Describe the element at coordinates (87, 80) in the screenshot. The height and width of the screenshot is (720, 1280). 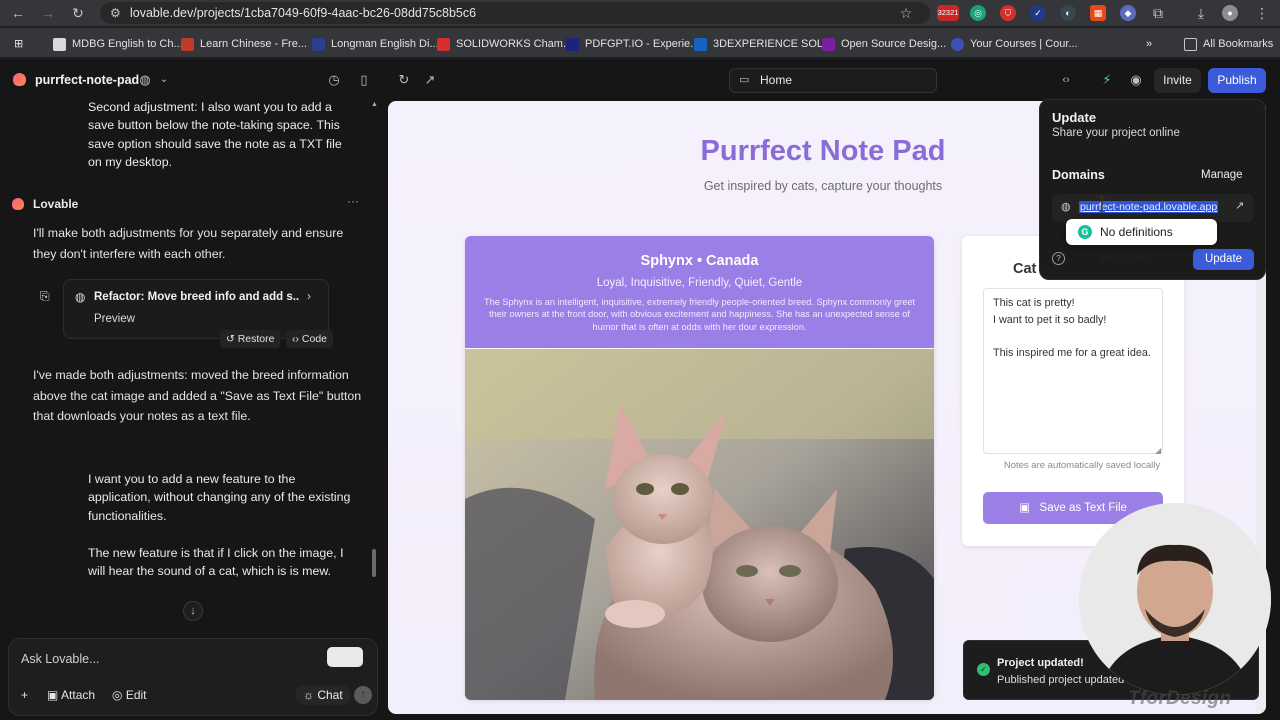
I see `project-name: purrfect-note-pad` at that location.